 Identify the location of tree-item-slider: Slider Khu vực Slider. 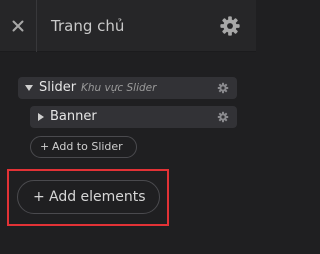
(127, 88).